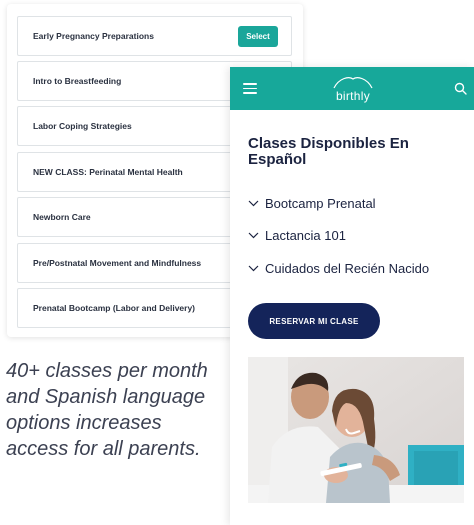 Image resolution: width=474 pixels, height=525 pixels. Describe the element at coordinates (460, 88) in the screenshot. I see `search-icon` at that location.